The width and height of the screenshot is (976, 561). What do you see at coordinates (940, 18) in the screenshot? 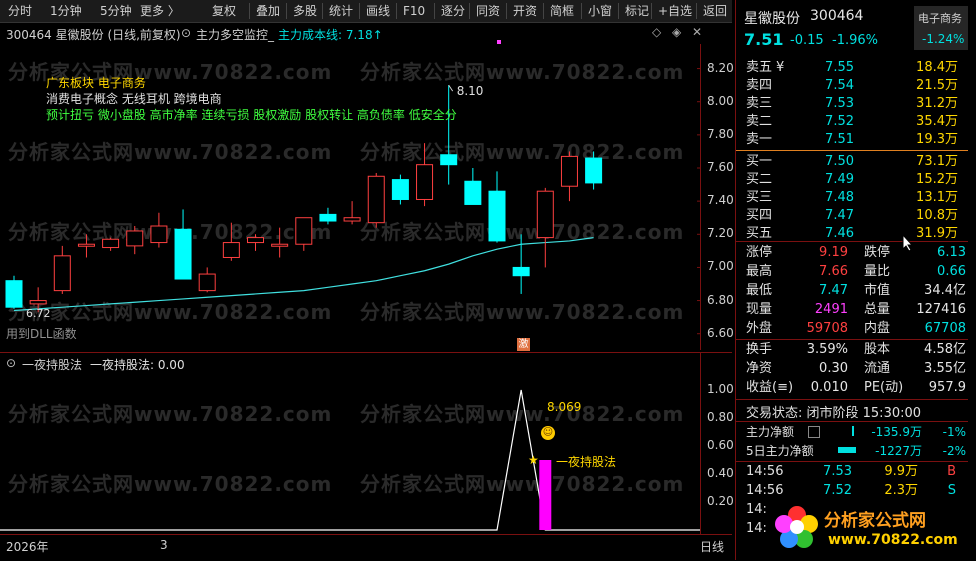
I see `sector-name: 电子商务` at bounding box center [940, 18].